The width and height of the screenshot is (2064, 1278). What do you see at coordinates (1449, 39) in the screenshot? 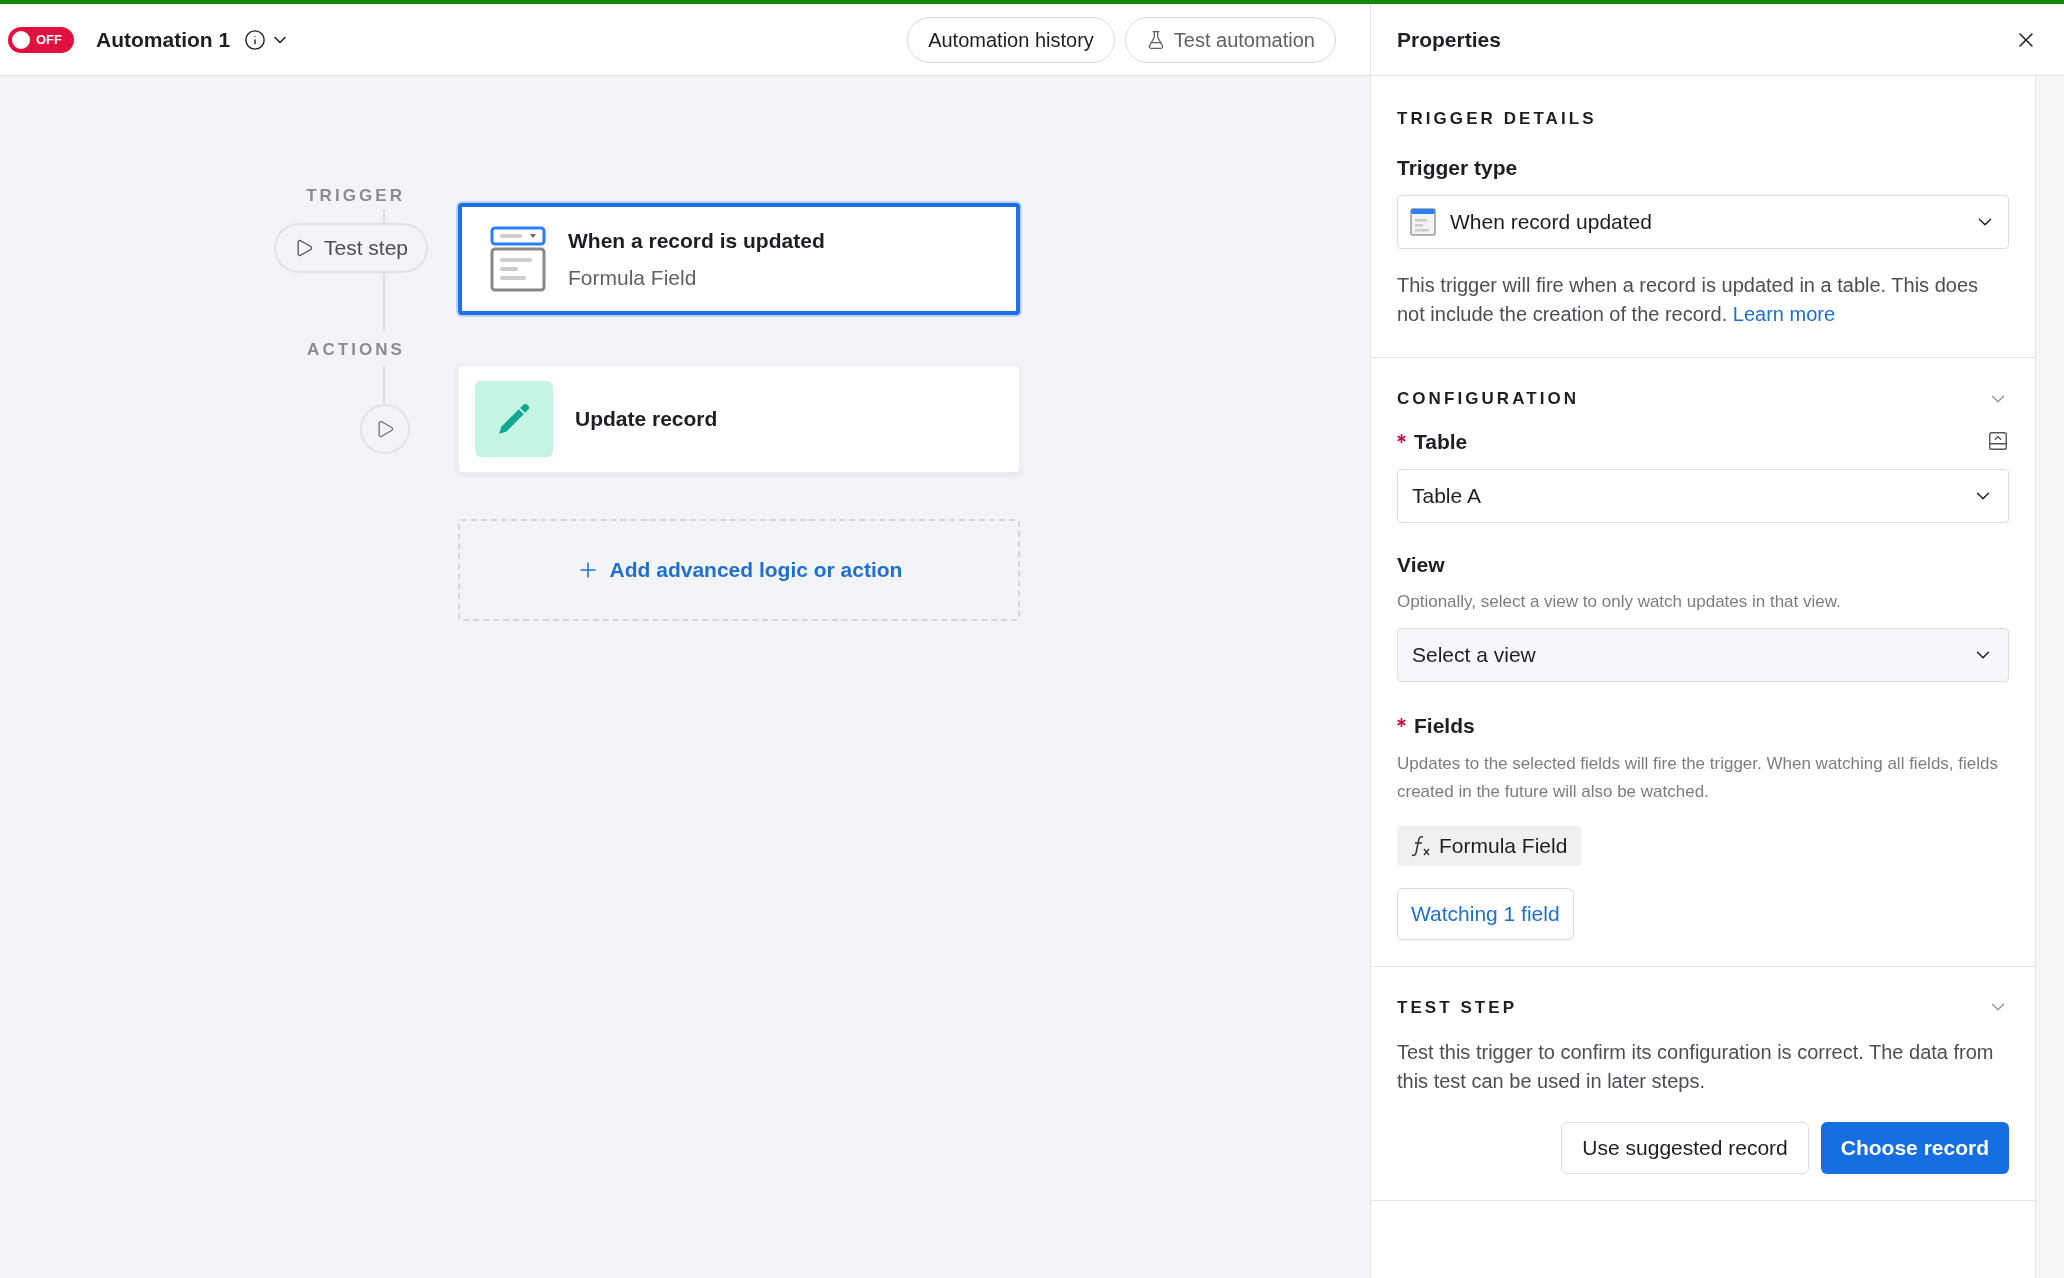
I see `panel-title: Properties` at bounding box center [1449, 39].